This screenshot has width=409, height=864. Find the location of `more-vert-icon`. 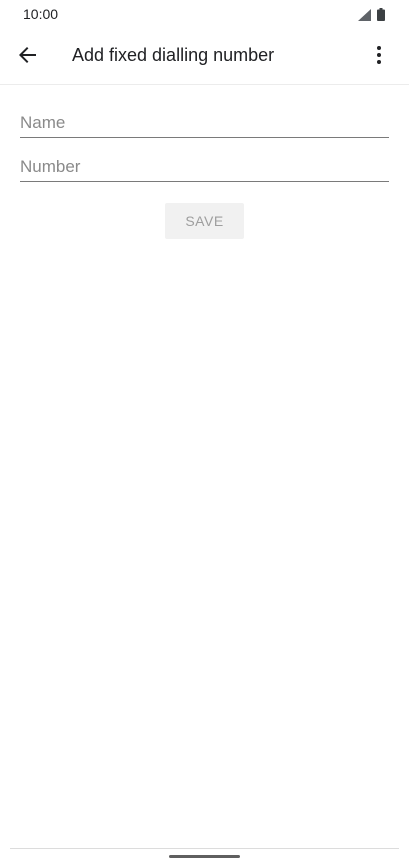

more-vert-icon is located at coordinates (379, 57).